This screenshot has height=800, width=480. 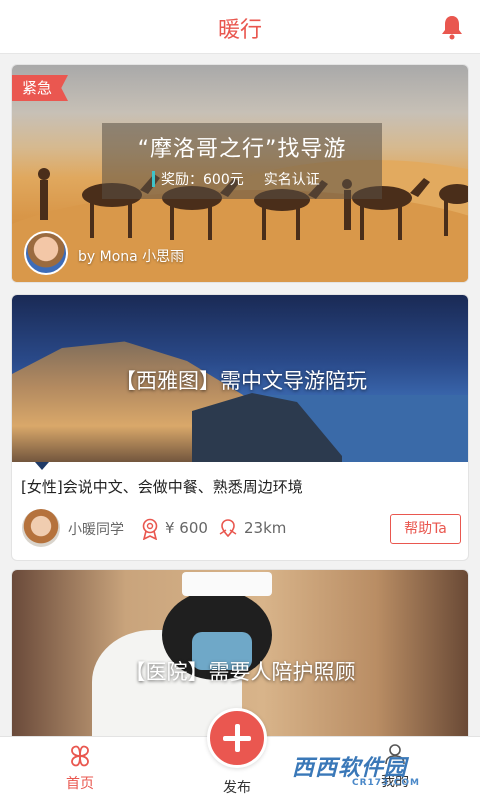 What do you see at coordinates (40, 88) in the screenshot?
I see `urgent-tag: 紧急` at bounding box center [40, 88].